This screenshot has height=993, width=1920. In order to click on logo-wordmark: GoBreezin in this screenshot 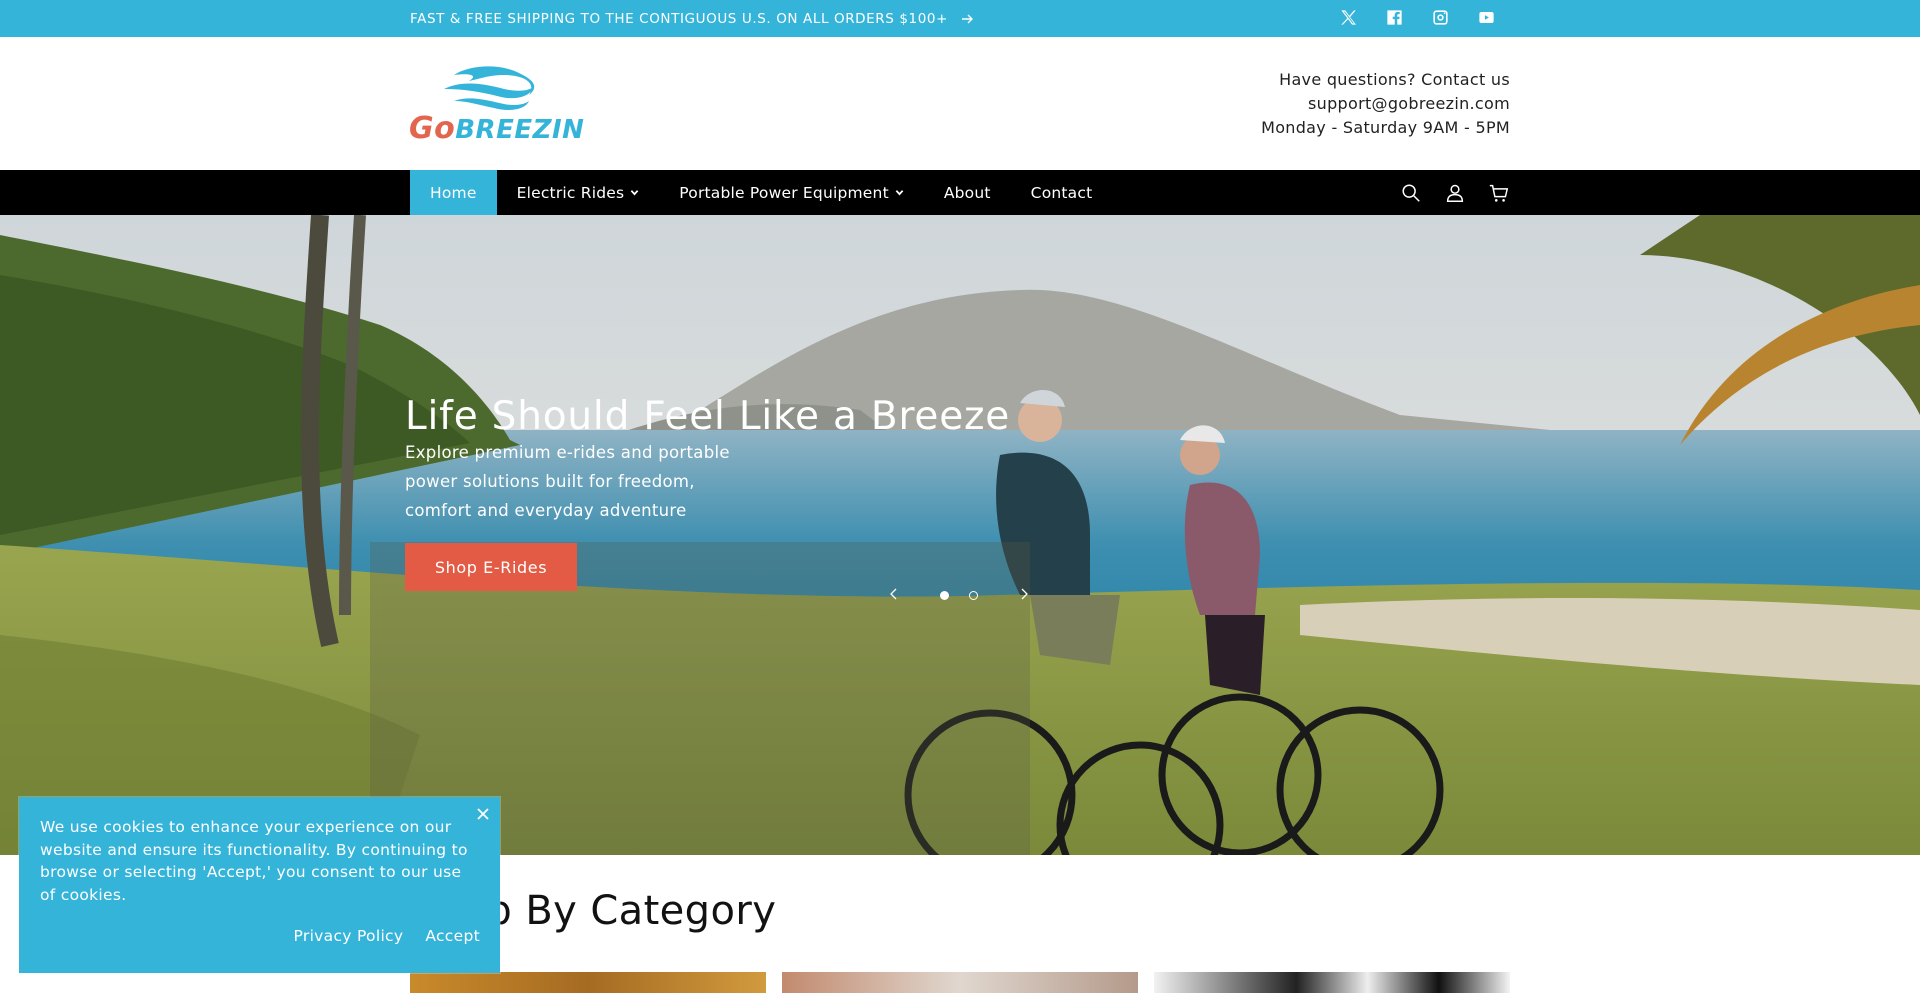, I will do `click(496, 128)`.